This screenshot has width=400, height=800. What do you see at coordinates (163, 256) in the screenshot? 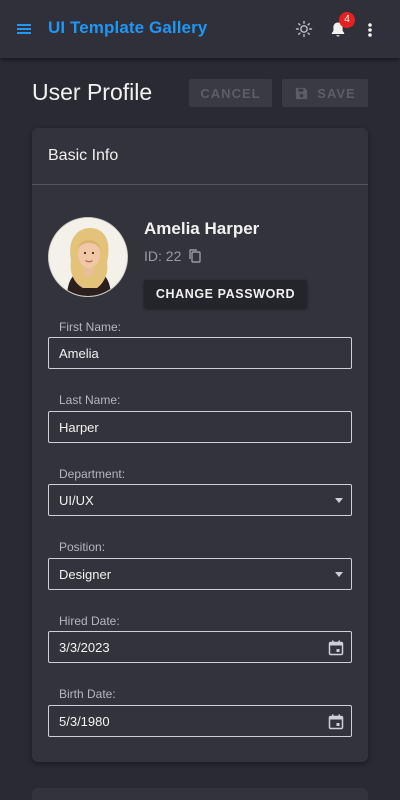
I see `user-id: ID: 22` at bounding box center [163, 256].